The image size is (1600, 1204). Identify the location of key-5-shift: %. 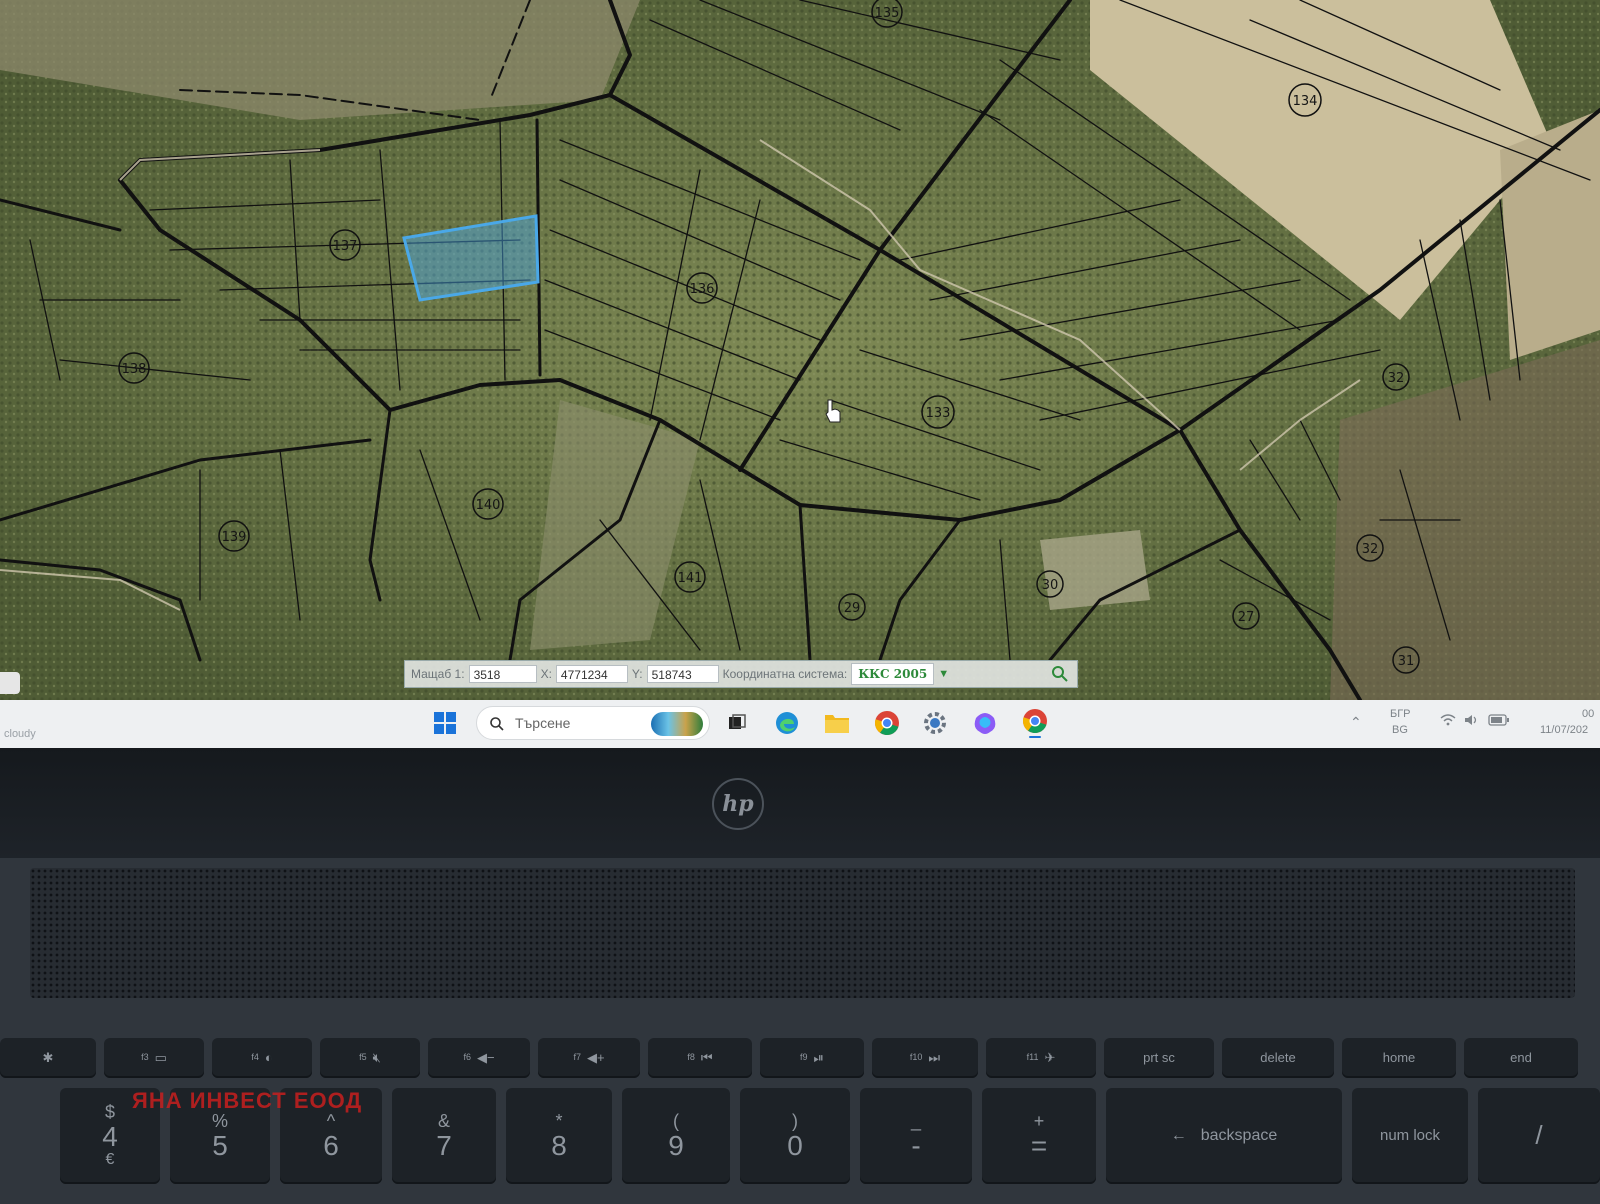
(219, 1120).